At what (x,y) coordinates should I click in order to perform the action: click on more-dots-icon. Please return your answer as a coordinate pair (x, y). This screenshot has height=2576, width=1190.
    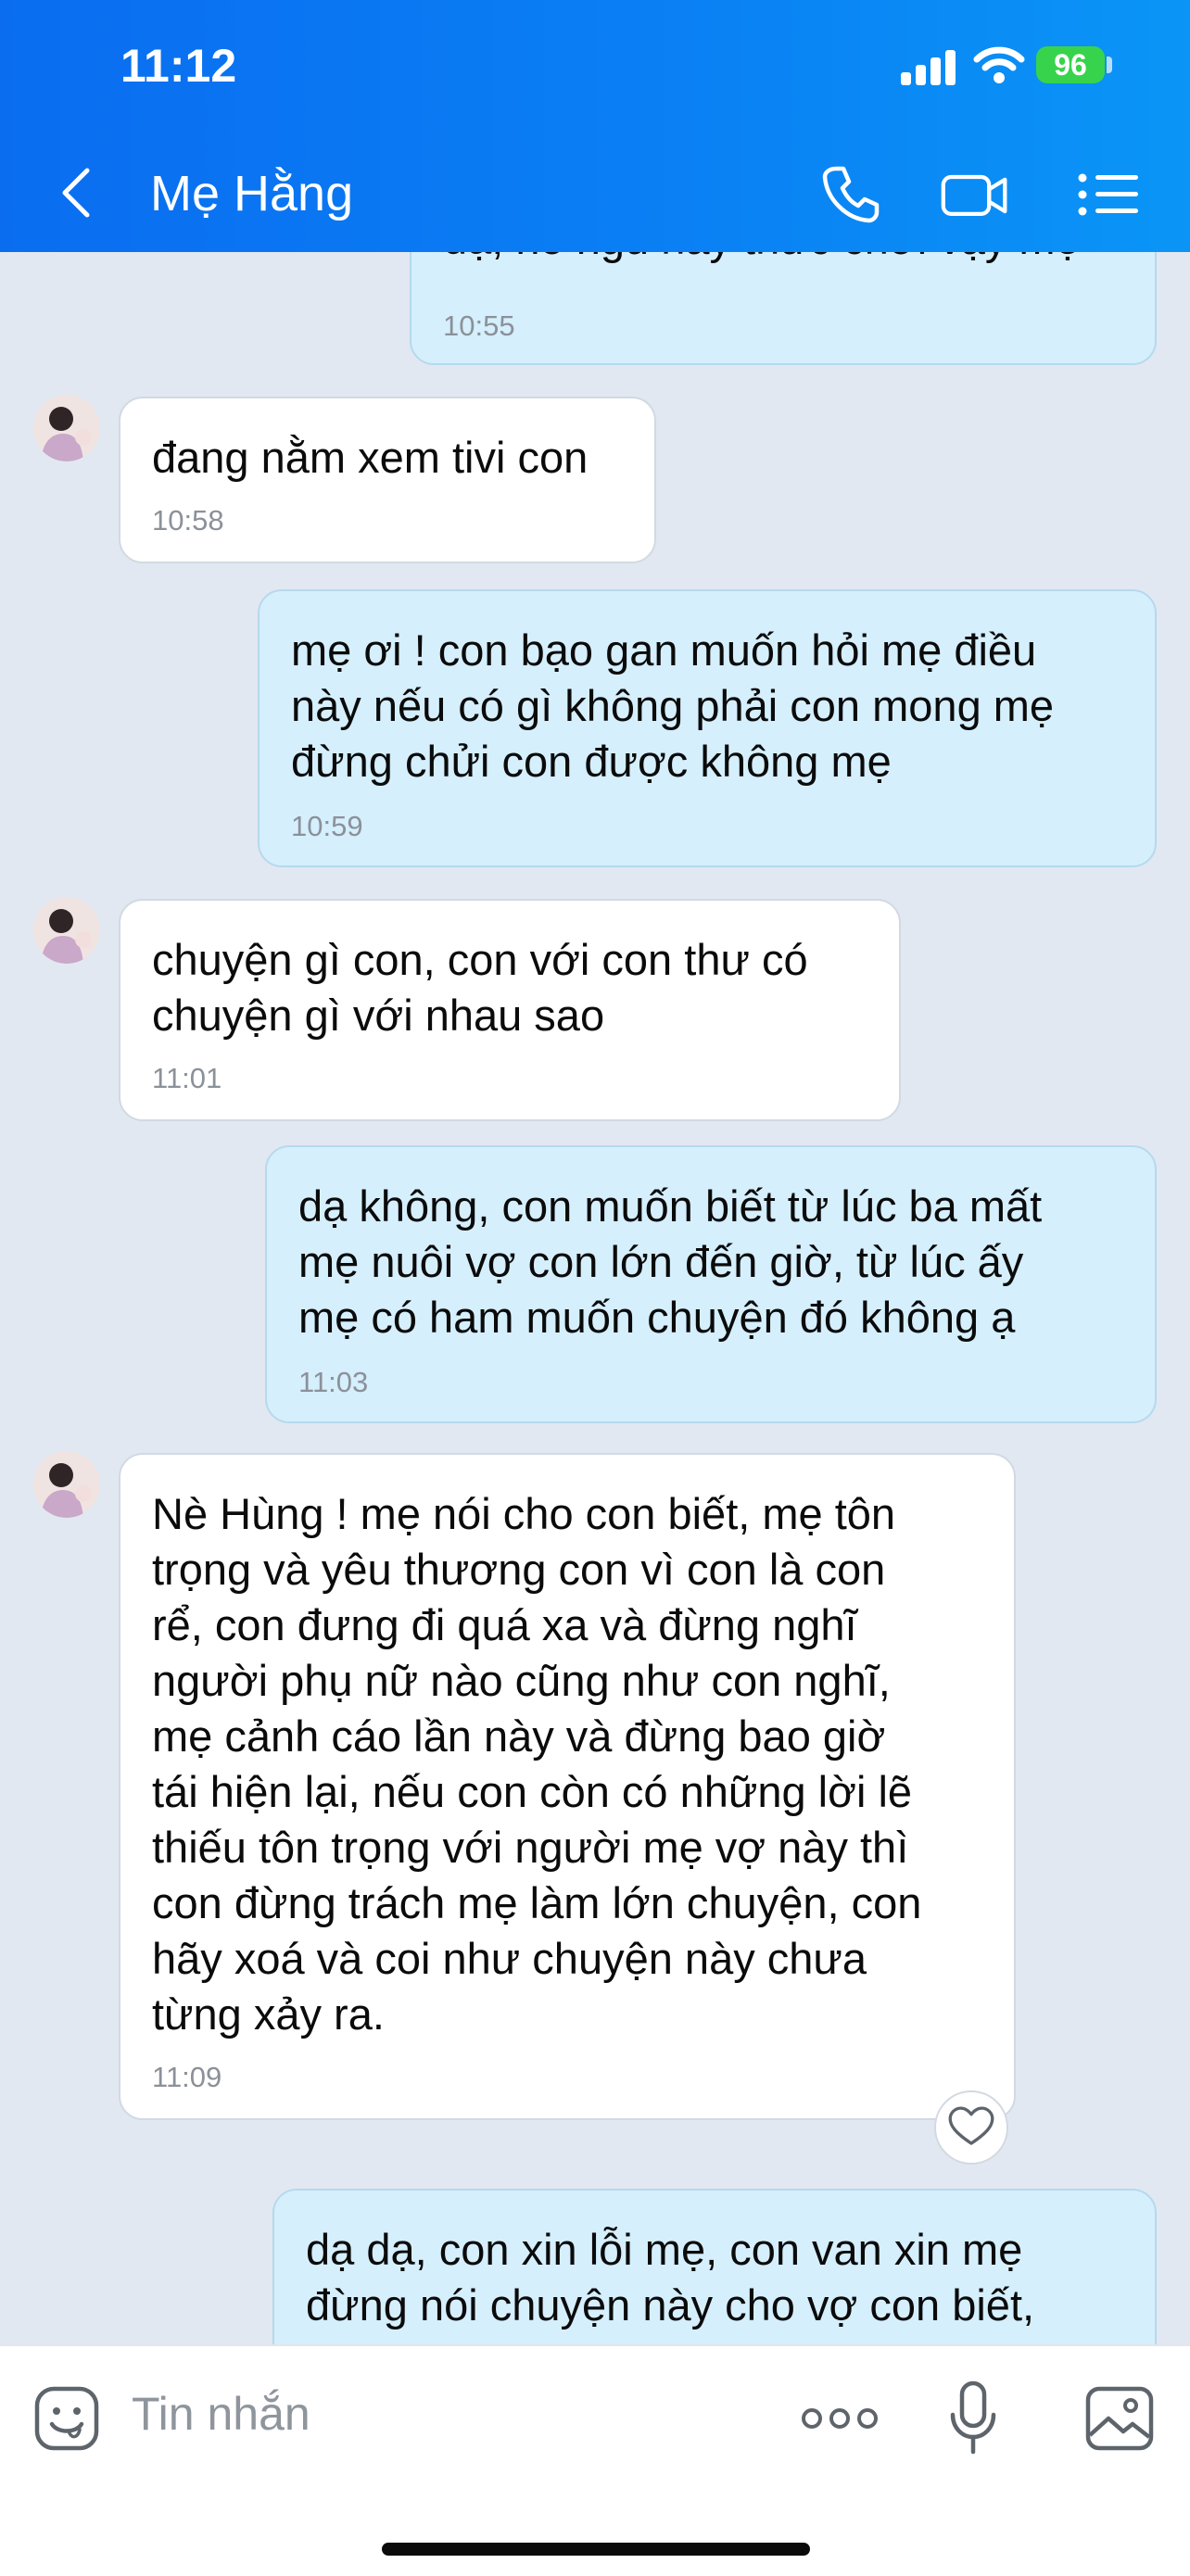
    Looking at the image, I should click on (840, 2418).